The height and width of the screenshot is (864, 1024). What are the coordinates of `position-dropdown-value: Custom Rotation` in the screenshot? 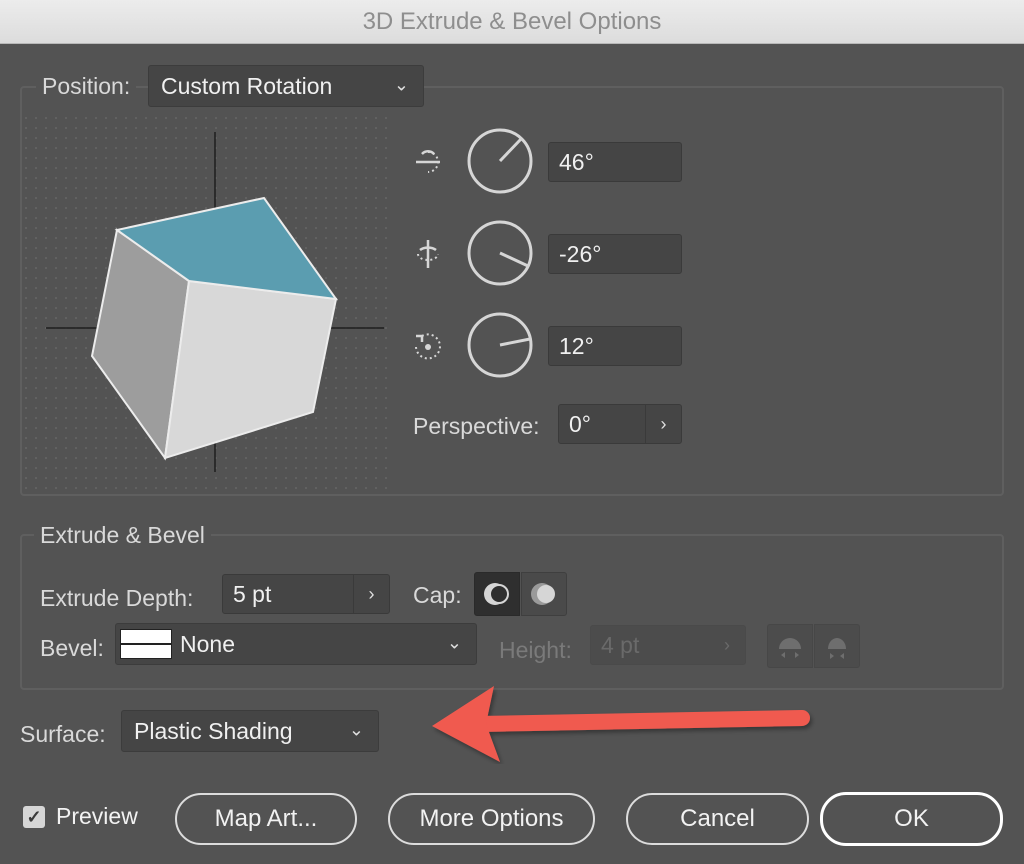 It's located at (247, 85).